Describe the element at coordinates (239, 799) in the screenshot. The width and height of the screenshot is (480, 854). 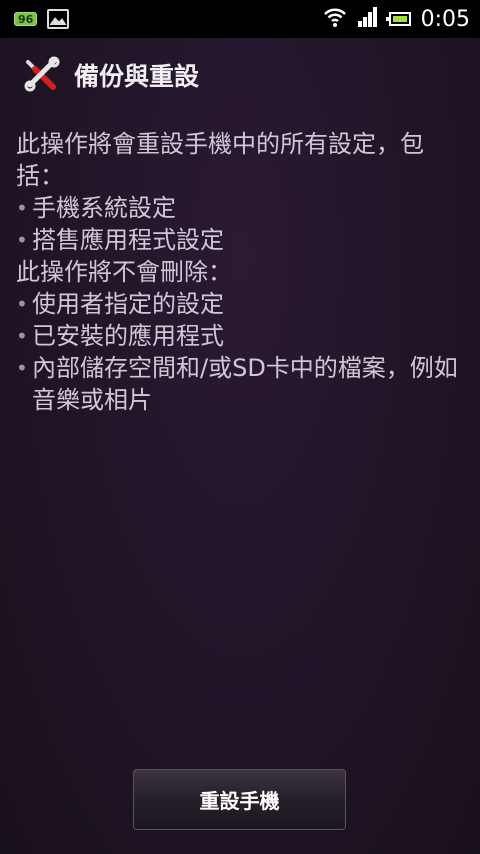
I see `reset-phone-button: 重設手機` at that location.